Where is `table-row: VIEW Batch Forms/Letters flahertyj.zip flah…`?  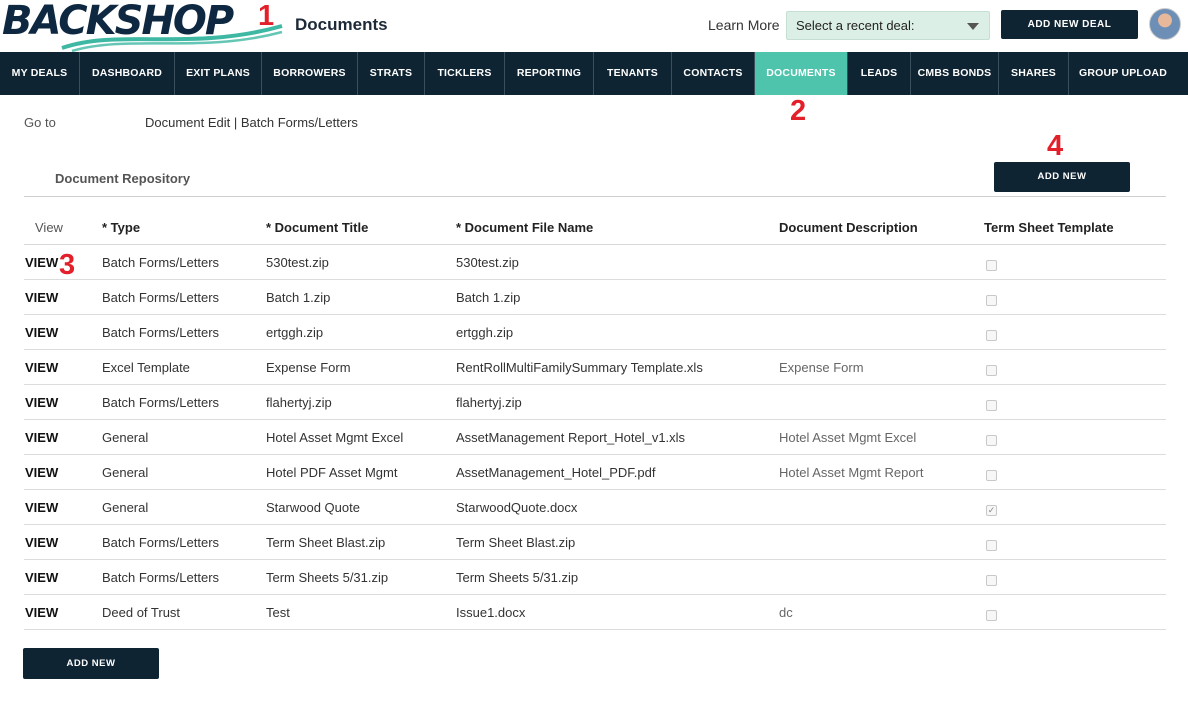
table-row: VIEW Batch Forms/Letters flahertyj.zip flah… is located at coordinates (595, 402).